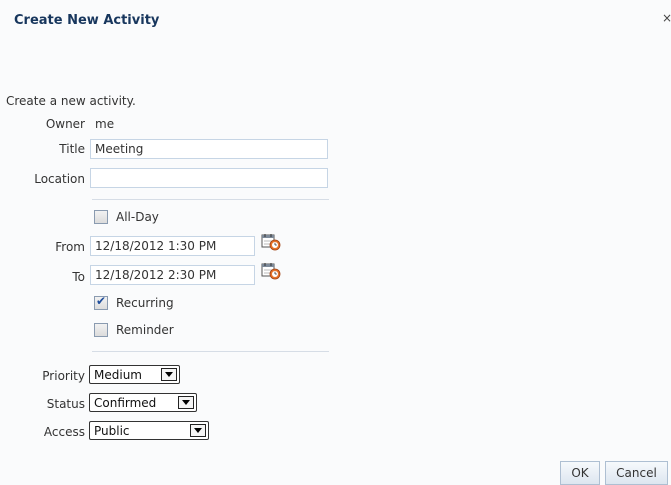 The image size is (671, 485). What do you see at coordinates (64, 432) in the screenshot?
I see `access-label: Access` at bounding box center [64, 432].